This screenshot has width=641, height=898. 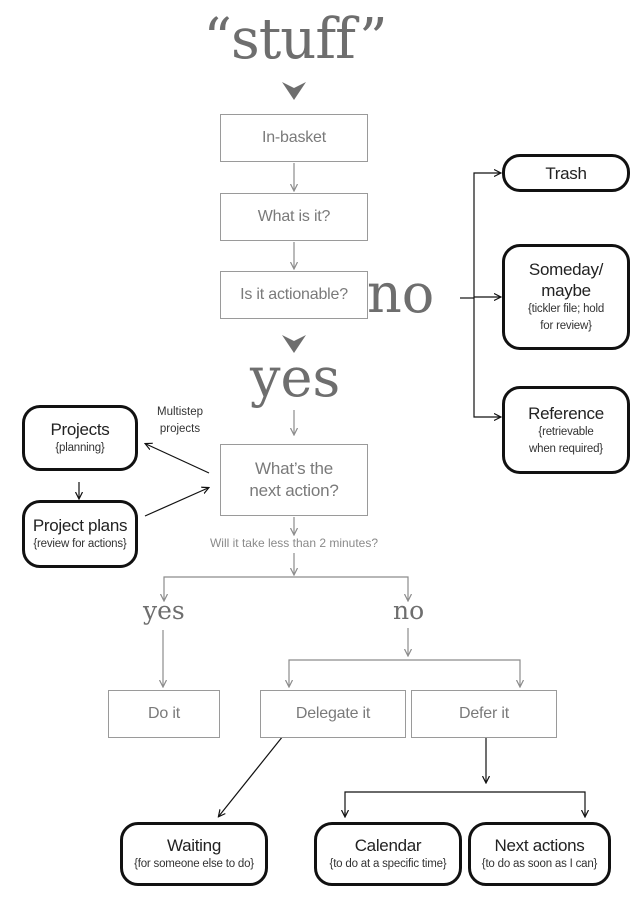 I want to click on project-plans-box: Project plans {review for actions}, so click(x=80, y=534).